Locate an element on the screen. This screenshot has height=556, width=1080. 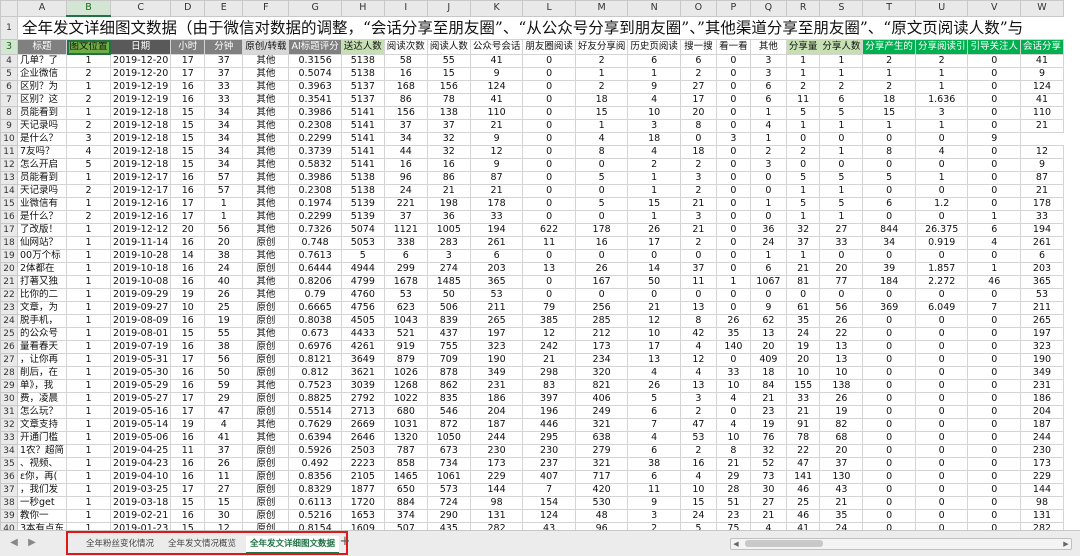
table-cell: 15 is located at coordinates (654, 204).